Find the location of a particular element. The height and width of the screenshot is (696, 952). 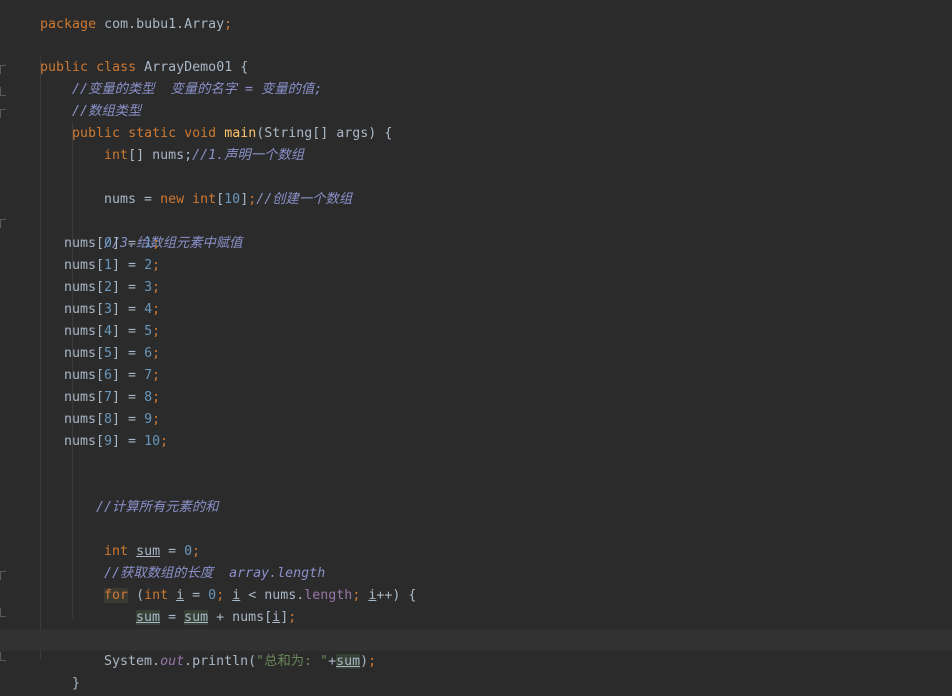

code-line-assign: nums[4] = 5; is located at coordinates (476, 332).